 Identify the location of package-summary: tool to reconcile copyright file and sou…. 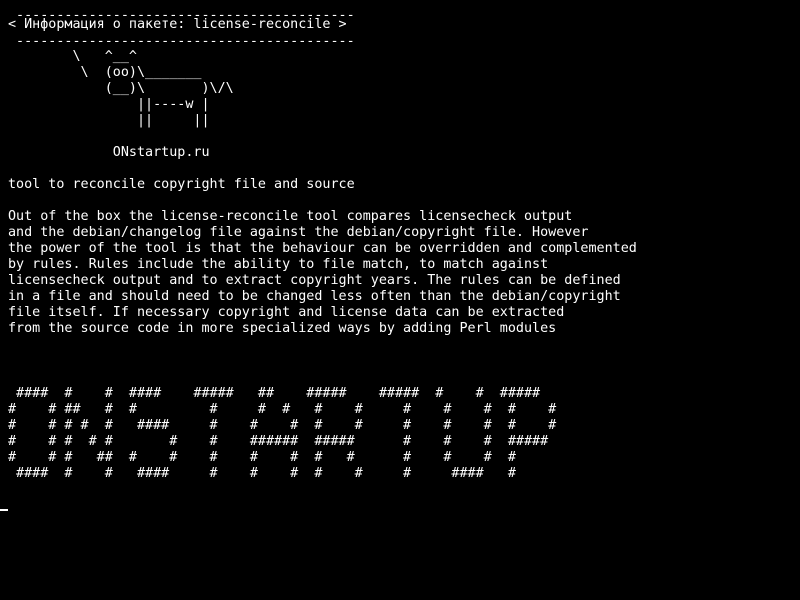
(181, 184).